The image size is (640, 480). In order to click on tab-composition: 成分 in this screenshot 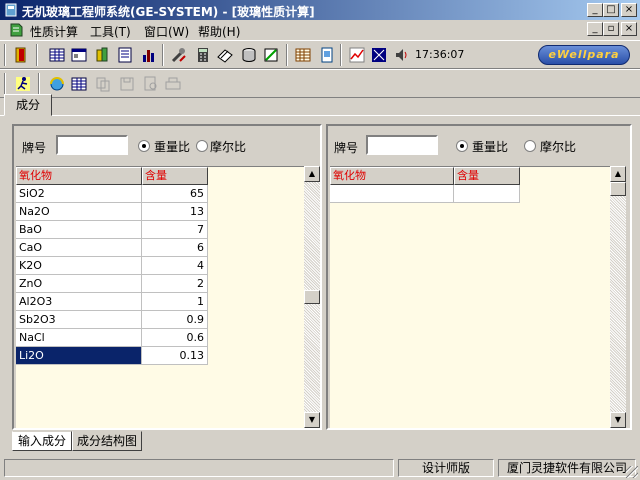, I will do `click(28, 105)`.